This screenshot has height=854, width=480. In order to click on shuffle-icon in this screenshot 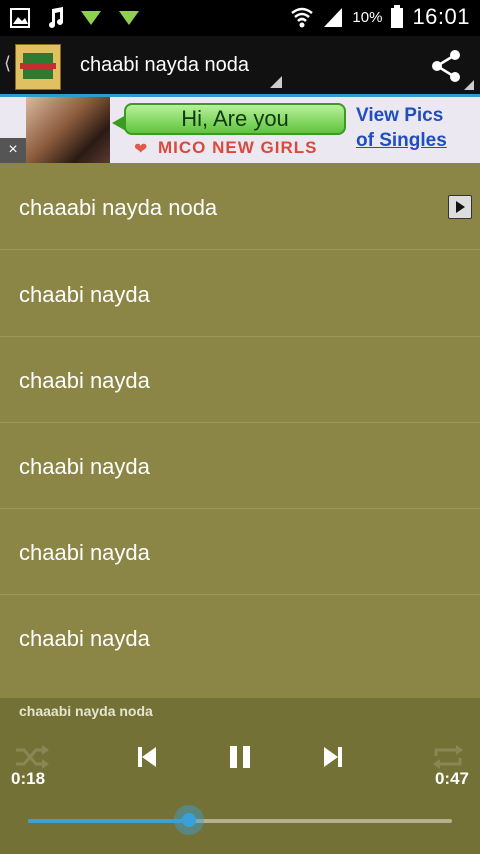, I will do `click(32, 757)`.